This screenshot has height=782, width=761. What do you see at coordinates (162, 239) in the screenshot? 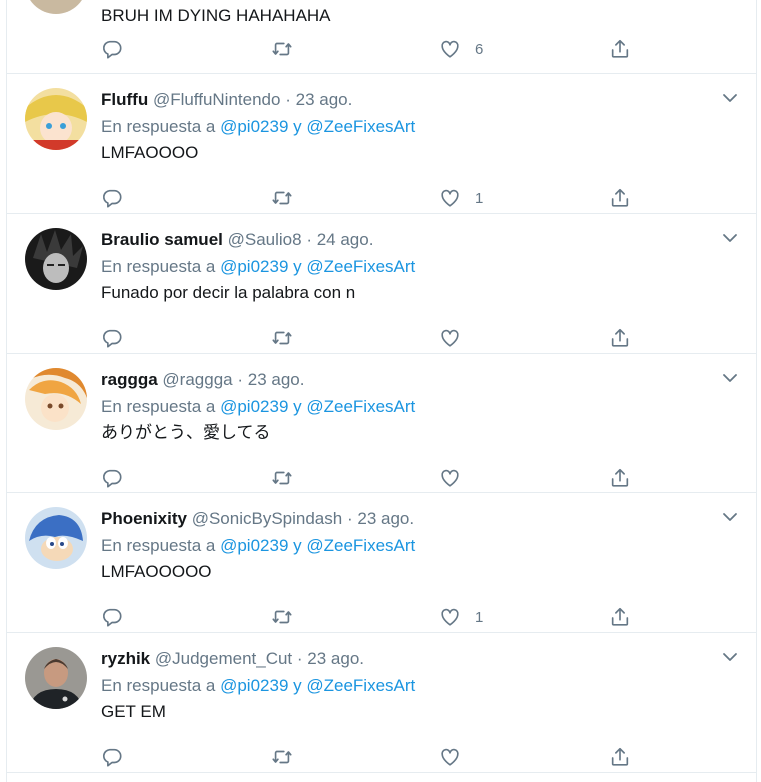
I see `display-name: Braulio samuel` at bounding box center [162, 239].